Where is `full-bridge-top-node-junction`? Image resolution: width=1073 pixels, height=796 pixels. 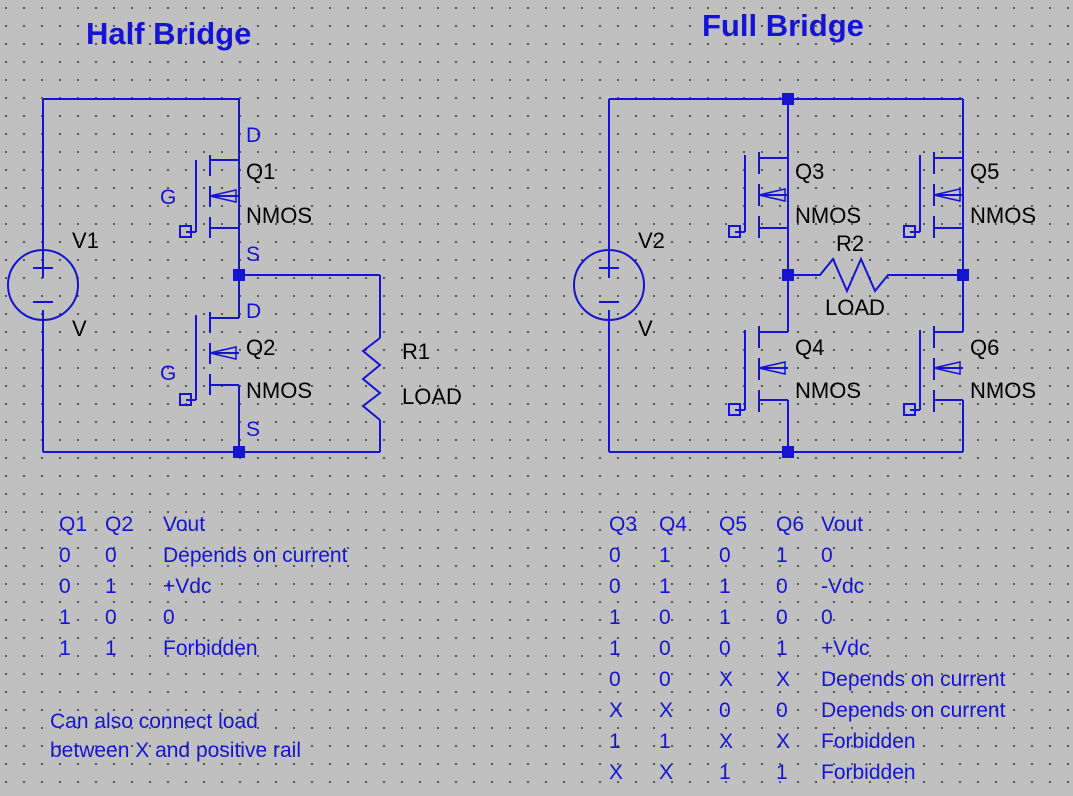 full-bridge-top-node-junction is located at coordinates (788, 99).